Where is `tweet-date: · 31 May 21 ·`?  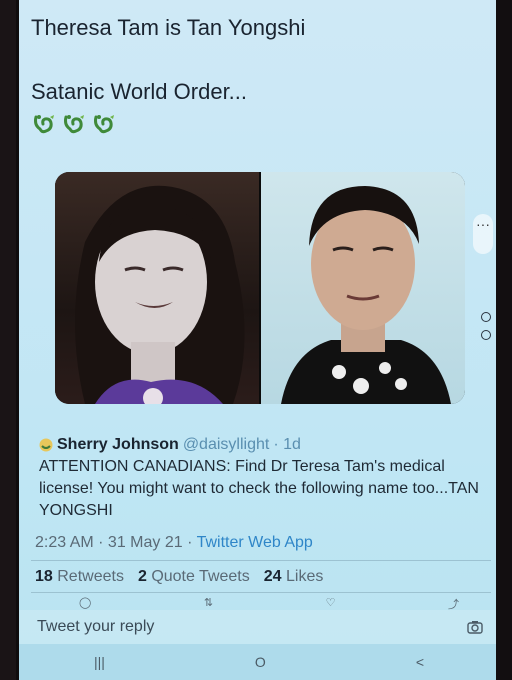 tweet-date: · 31 May 21 · is located at coordinates (145, 542).